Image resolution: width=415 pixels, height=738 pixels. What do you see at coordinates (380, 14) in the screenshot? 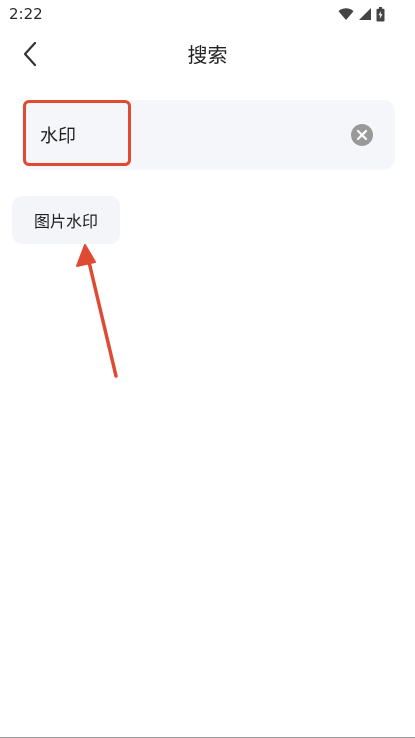
I see `battery-icon` at bounding box center [380, 14].